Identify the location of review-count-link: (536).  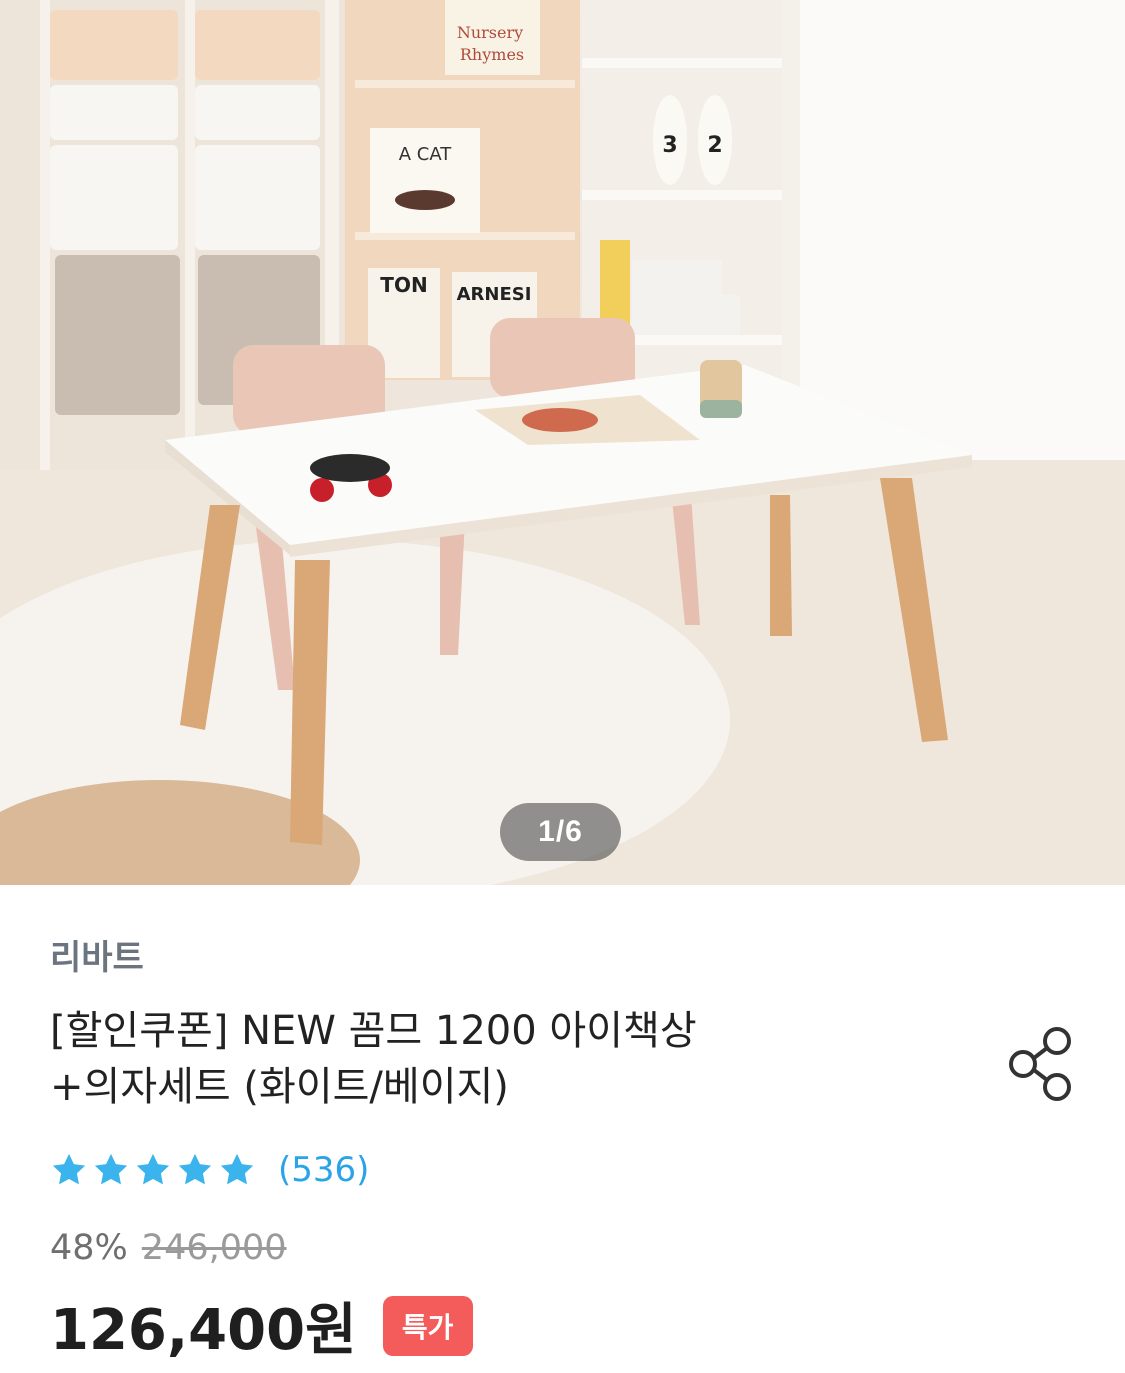
(323, 1170).